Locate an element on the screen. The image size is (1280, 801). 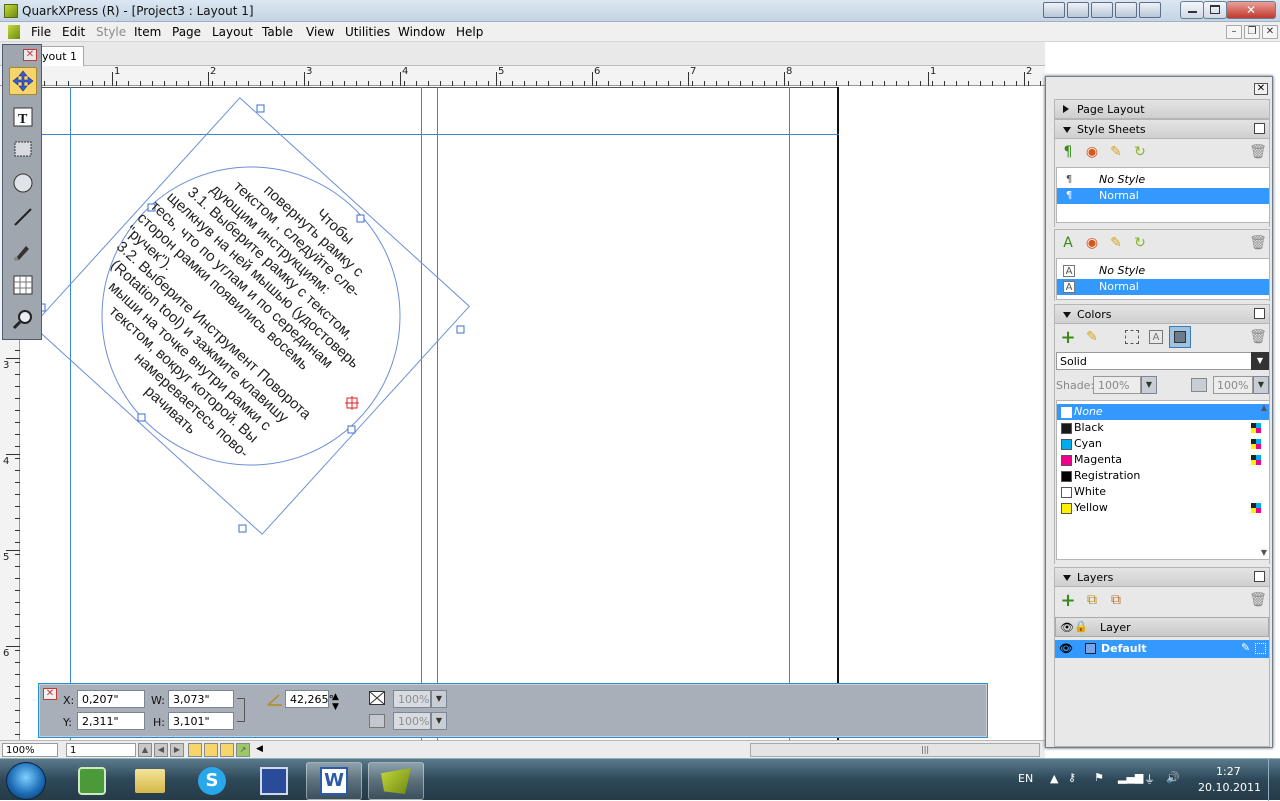
clock-time: 1:27 is located at coordinates (1228, 771).